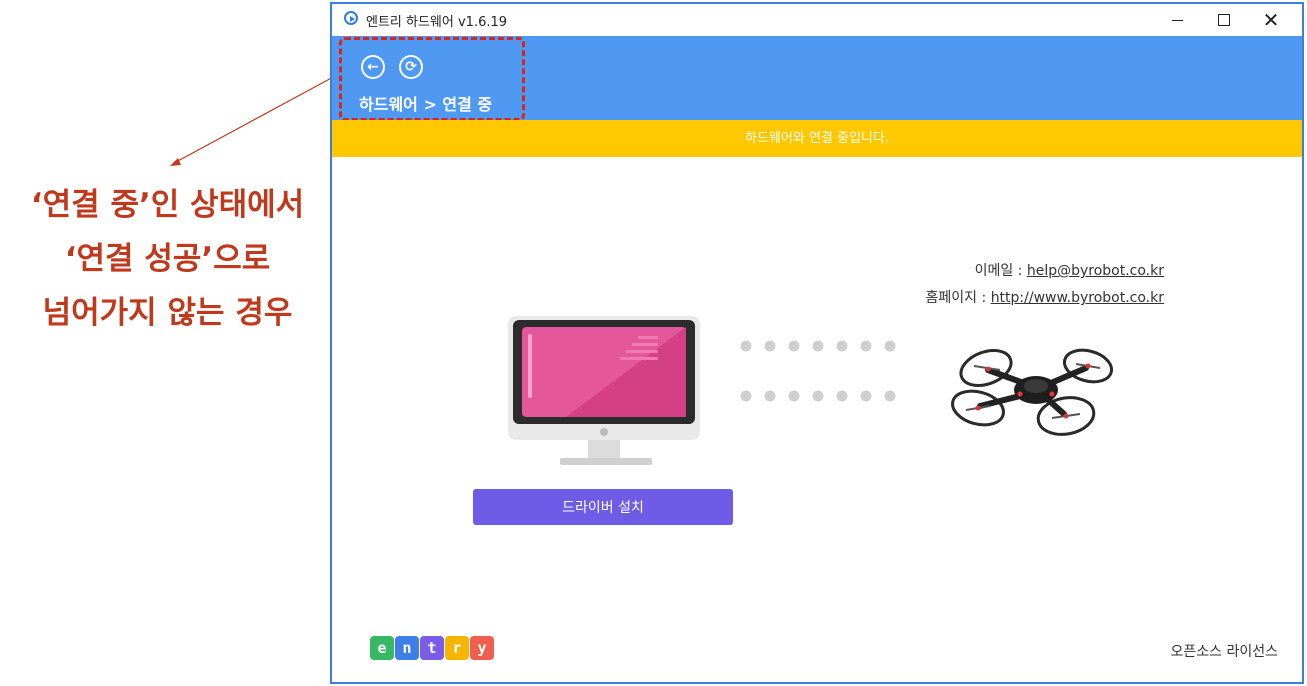  I want to click on email-label: 이메일 :, so click(1000, 271).